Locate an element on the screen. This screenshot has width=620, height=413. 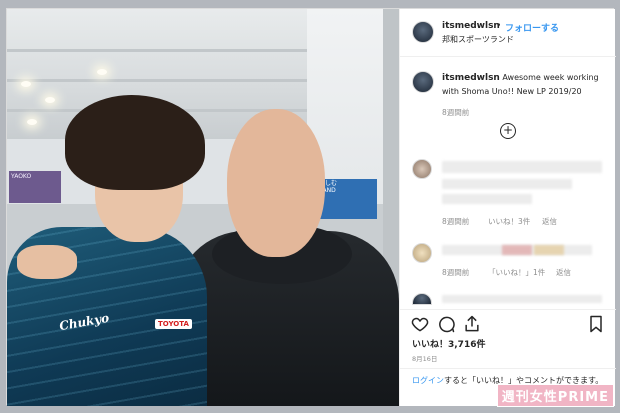
sign-left: YAOKO is located at coordinates (35, 187).